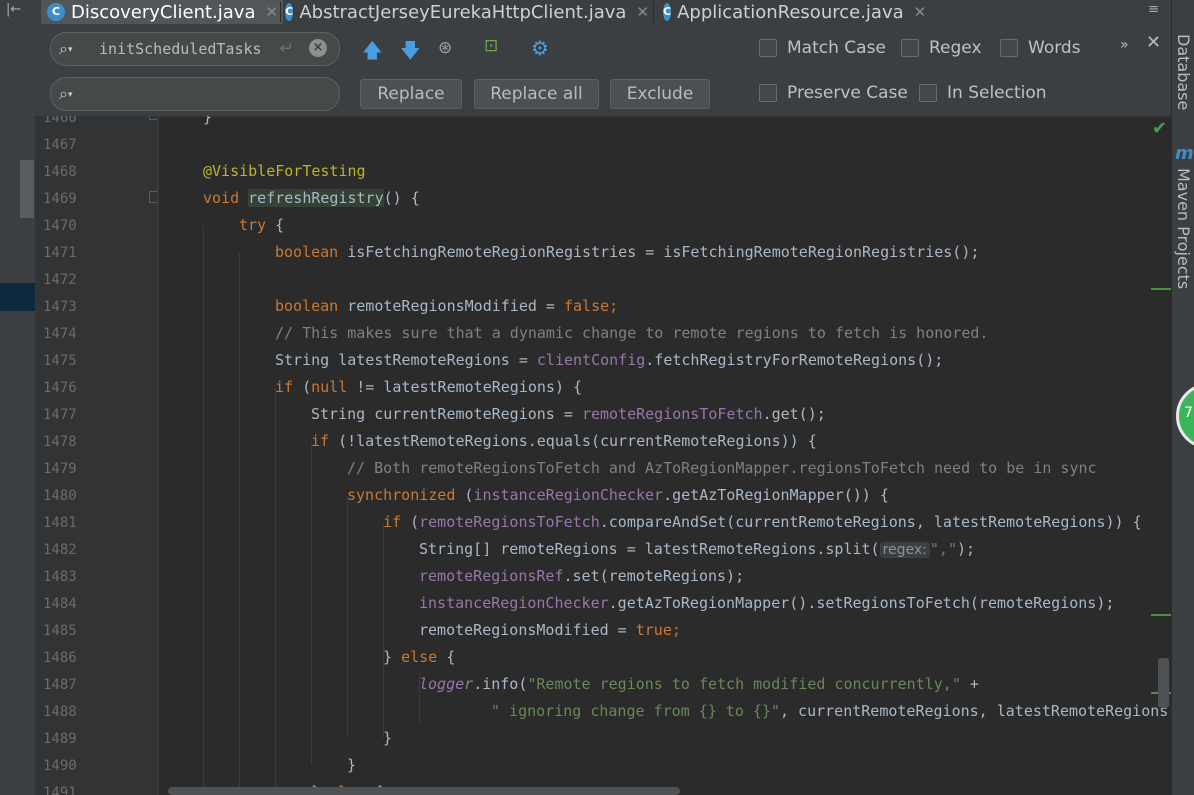  What do you see at coordinates (60, 307) in the screenshot?
I see `line-number: 1473` at bounding box center [60, 307].